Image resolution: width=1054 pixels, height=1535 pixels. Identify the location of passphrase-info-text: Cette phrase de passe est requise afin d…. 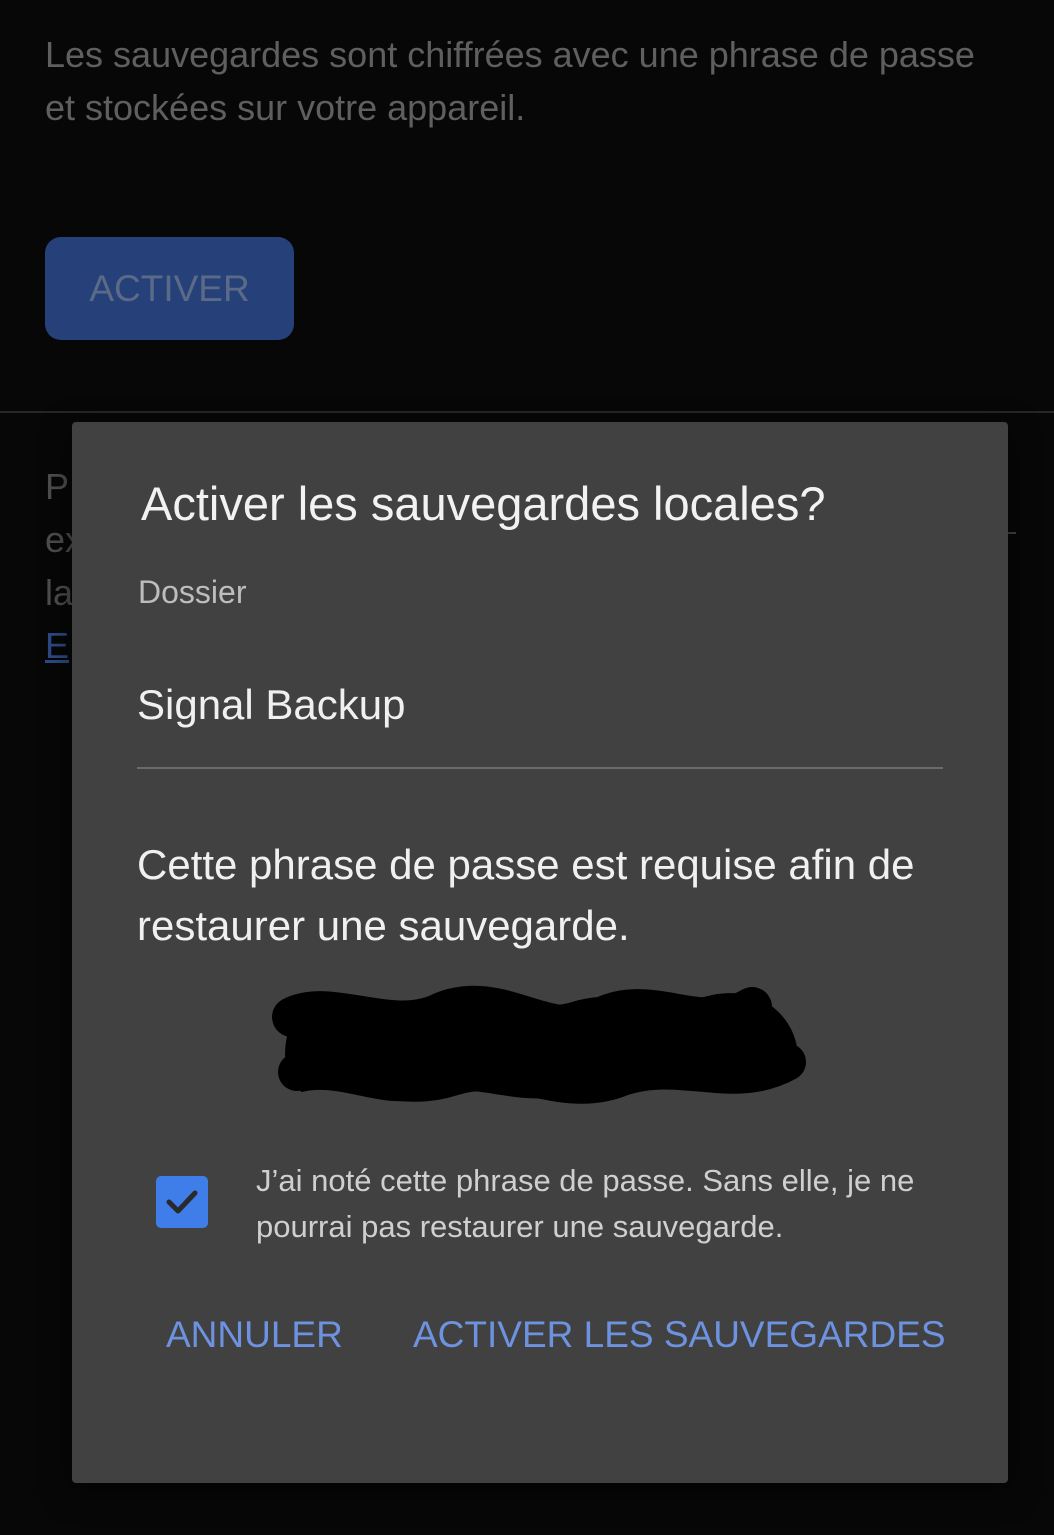
(526, 895).